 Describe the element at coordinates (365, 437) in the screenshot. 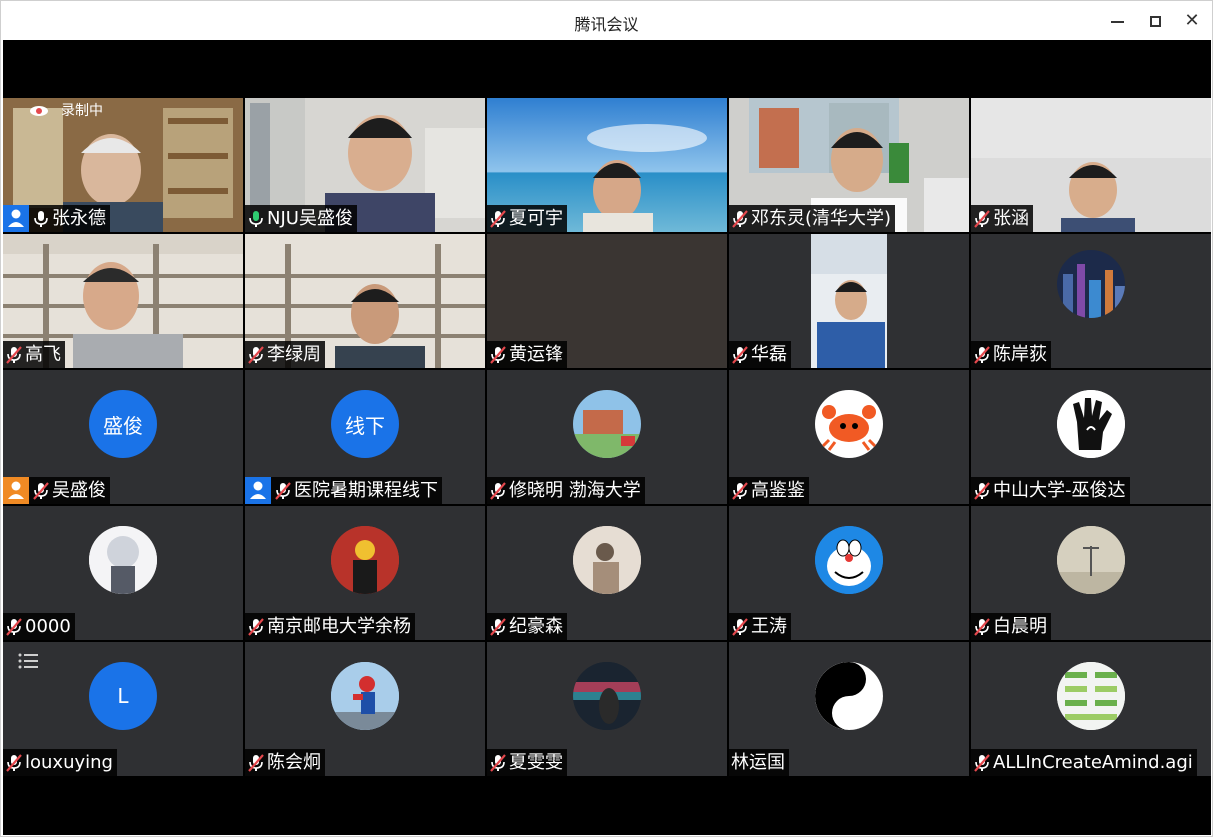

I see `participant-tile-11: 线下 医院暑期课程线下` at that location.